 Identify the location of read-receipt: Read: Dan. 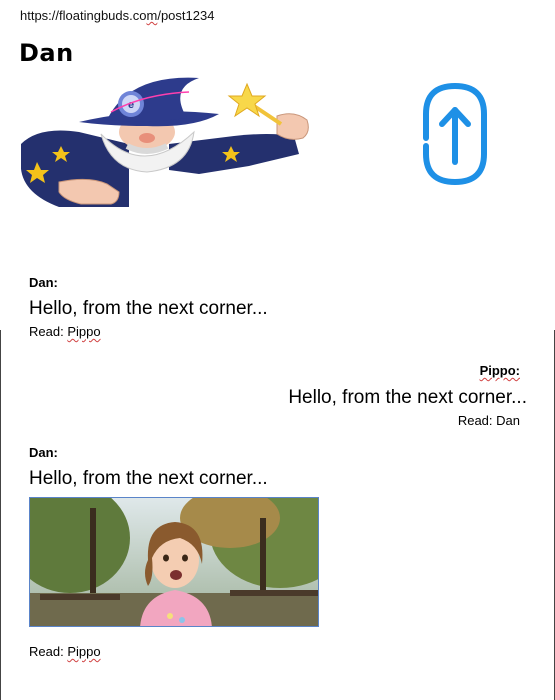
(488, 420).